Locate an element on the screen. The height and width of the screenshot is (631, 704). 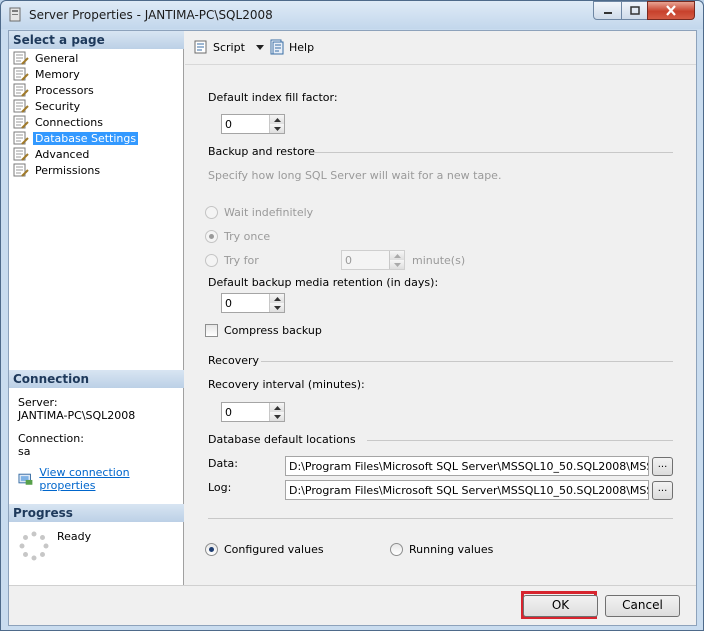
script-button: Script is located at coordinates (229, 47).